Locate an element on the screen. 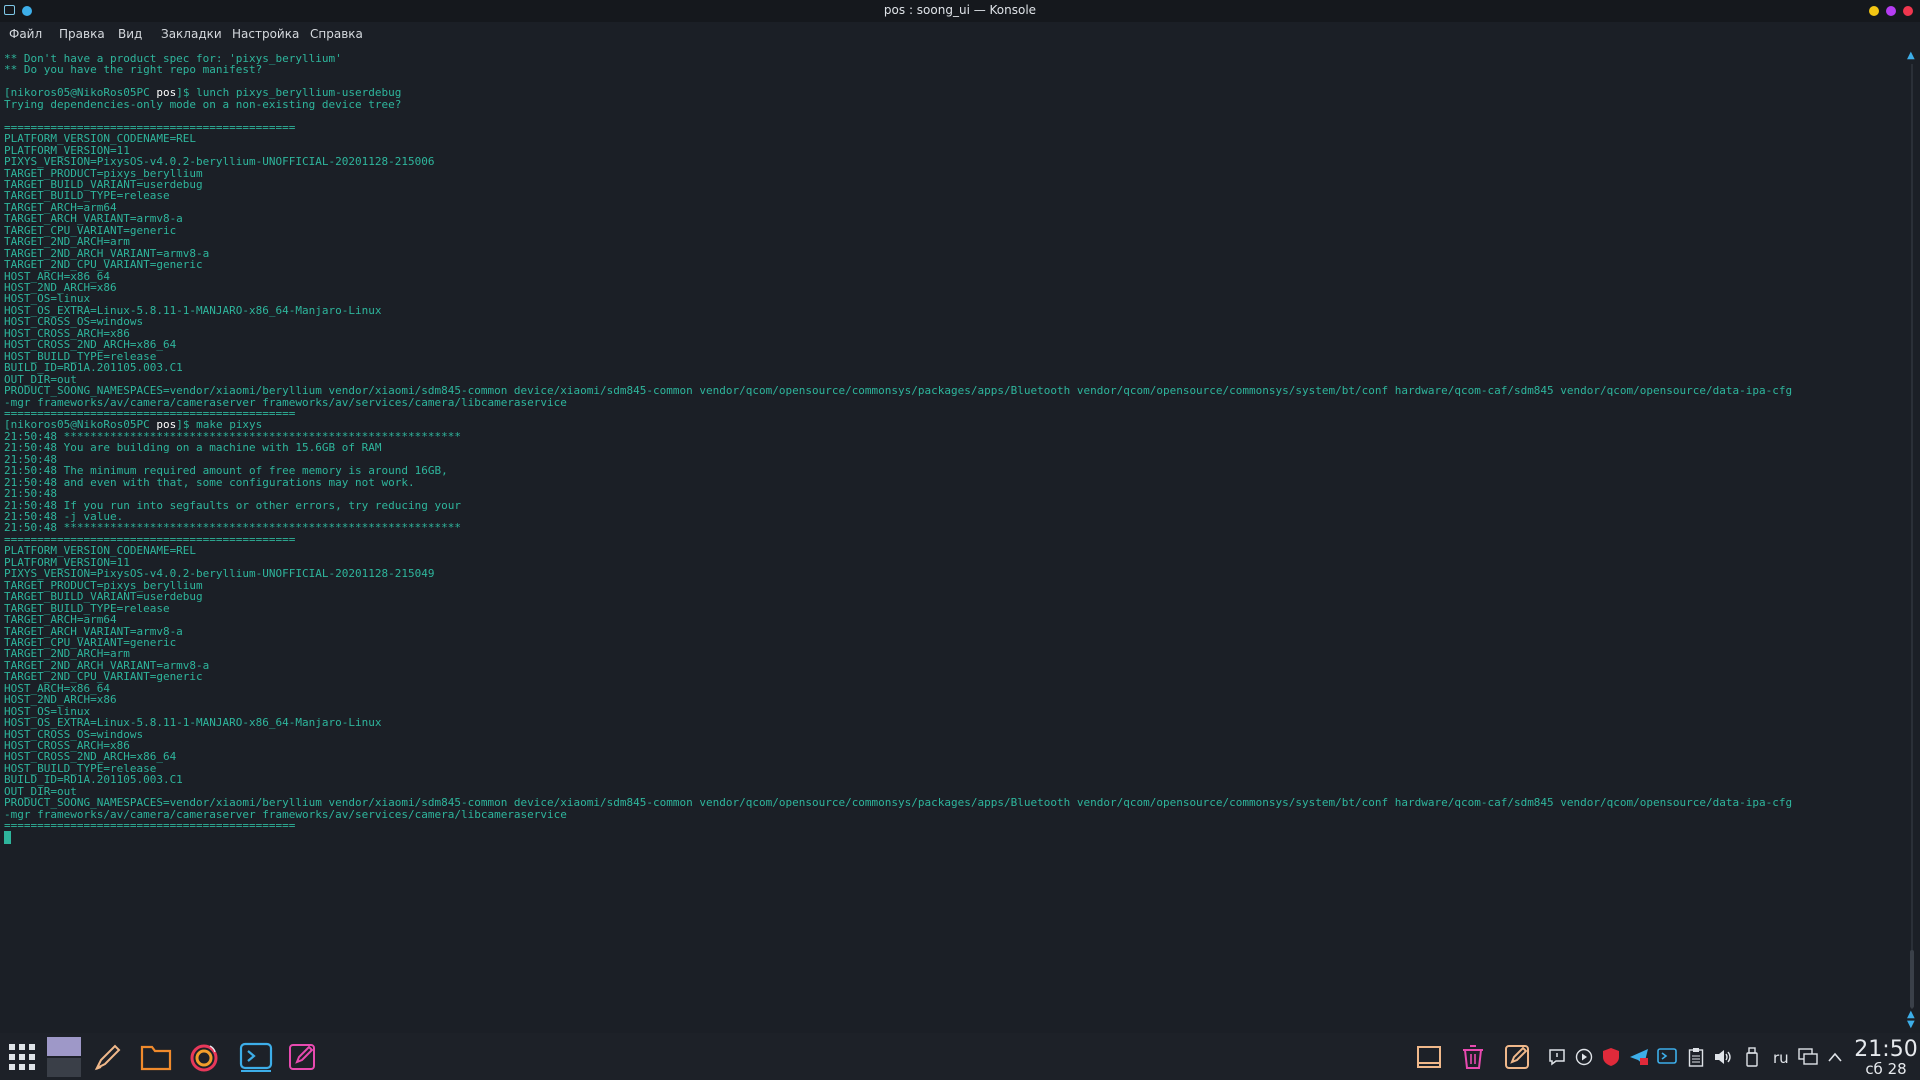 This screenshot has width=1920, height=1080. title-bar: pos : soong_ui — Konsole is located at coordinates (960, 11).